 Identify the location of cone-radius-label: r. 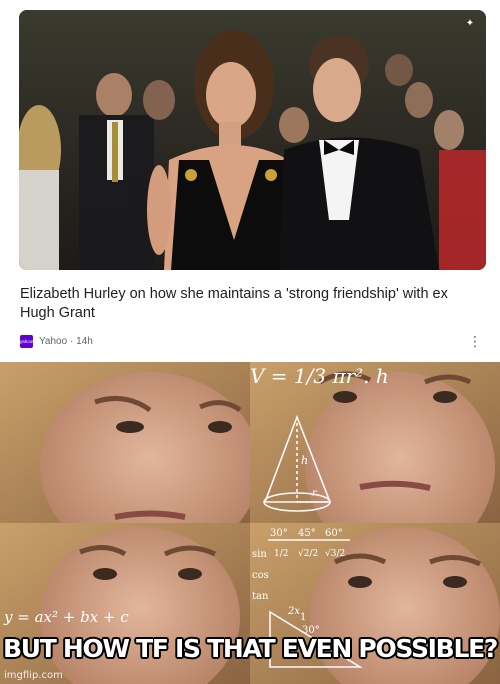
(314, 493).